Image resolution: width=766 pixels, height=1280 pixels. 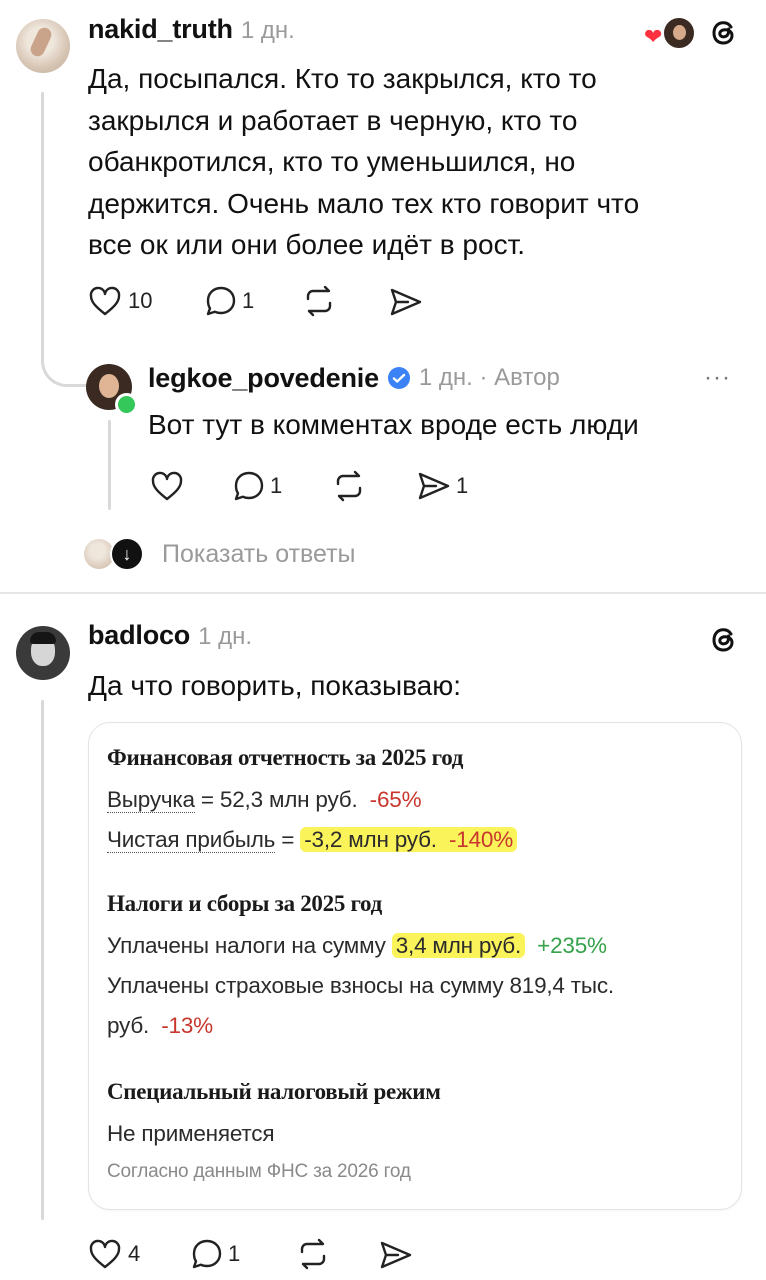 What do you see at coordinates (140, 300) in the screenshot?
I see `like-count: 10` at bounding box center [140, 300].